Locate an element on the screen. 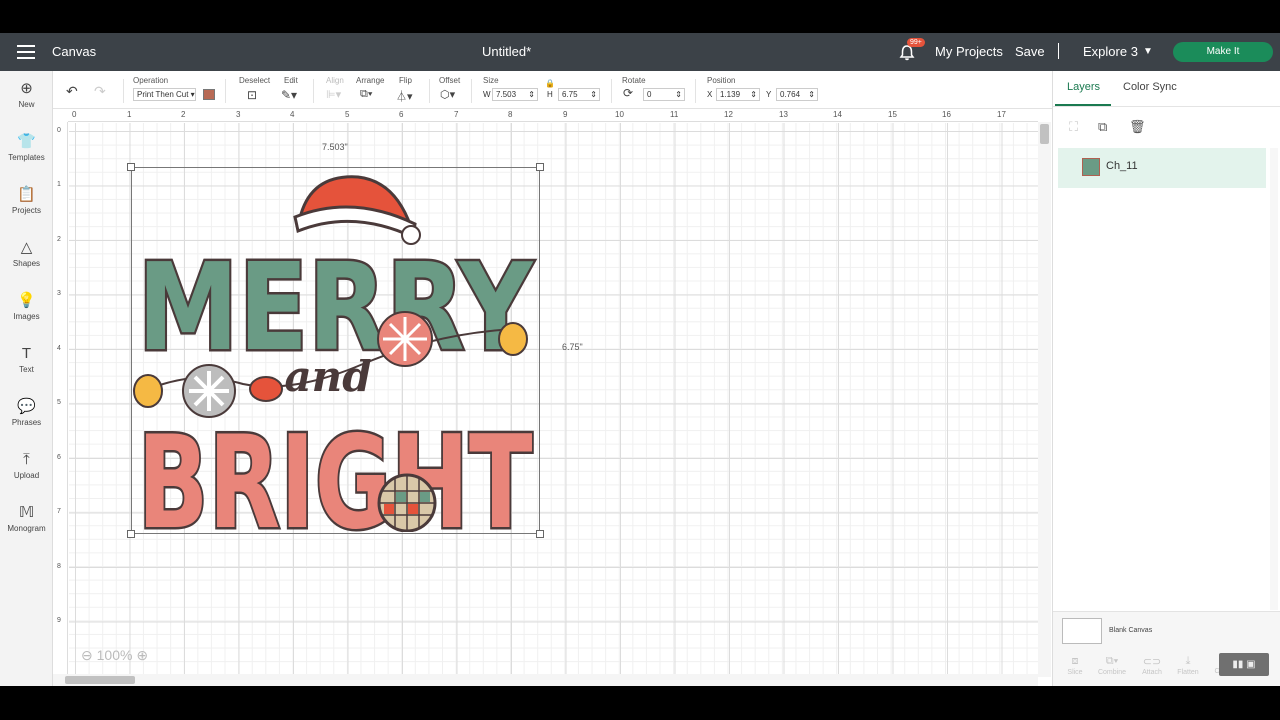  operation-select: Print Then Cut ▾ is located at coordinates (164, 94).